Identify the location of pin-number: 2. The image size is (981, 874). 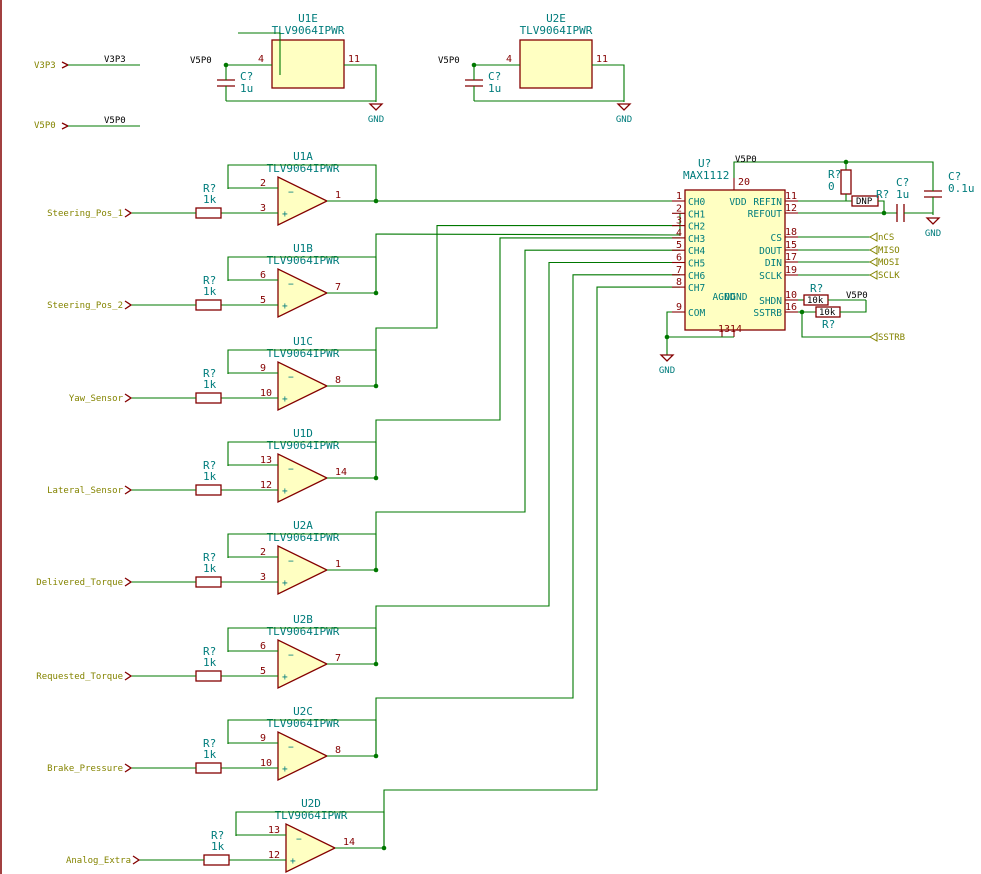
(263, 183).